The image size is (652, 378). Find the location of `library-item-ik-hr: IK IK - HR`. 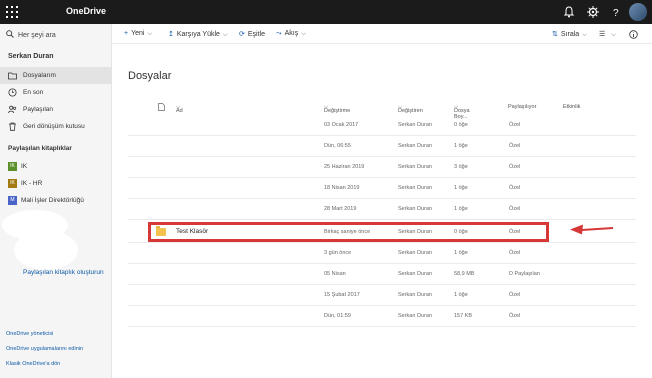

library-item-ik-hr: IK IK - HR is located at coordinates (56, 183).